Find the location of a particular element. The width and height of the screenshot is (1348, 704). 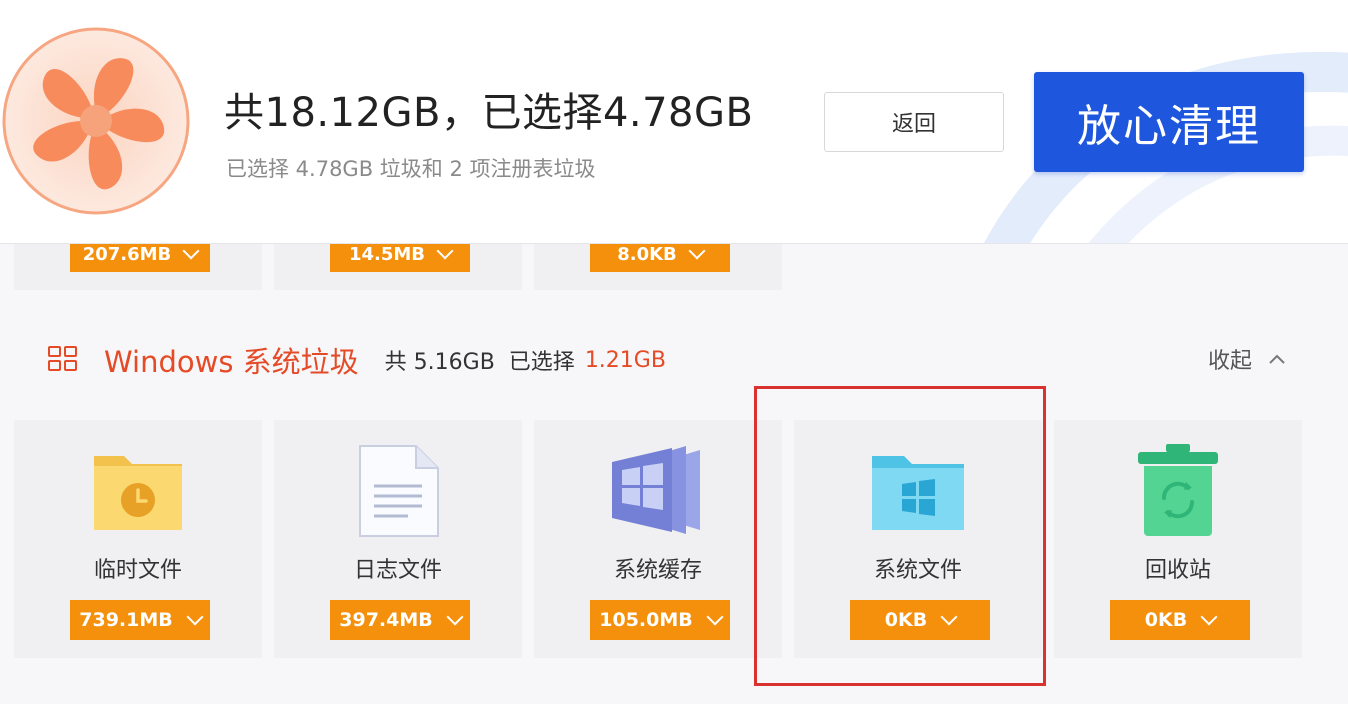

collapse-label: 收起 is located at coordinates (1230, 361).